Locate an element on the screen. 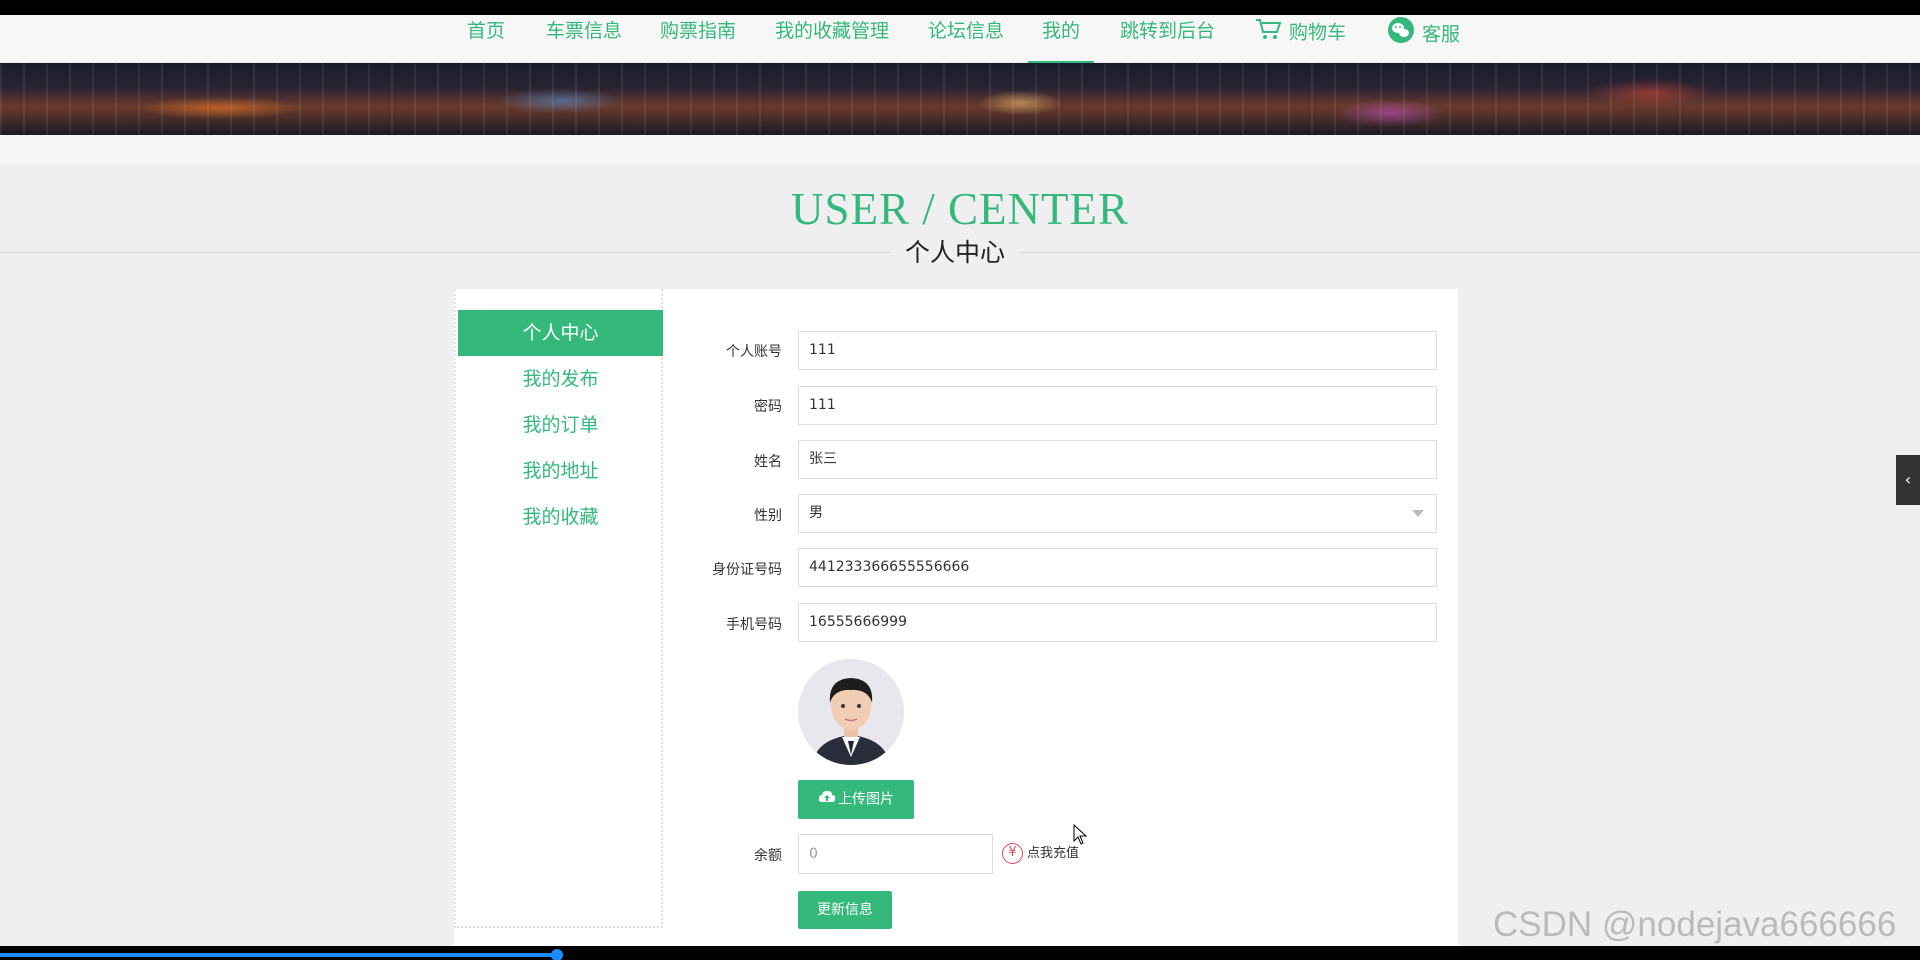  nav-home: 首页 is located at coordinates (486, 39).